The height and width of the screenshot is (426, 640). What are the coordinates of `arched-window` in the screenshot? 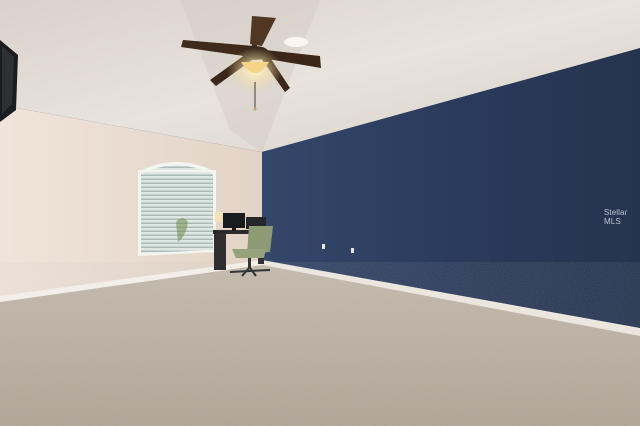 It's located at (177, 209).